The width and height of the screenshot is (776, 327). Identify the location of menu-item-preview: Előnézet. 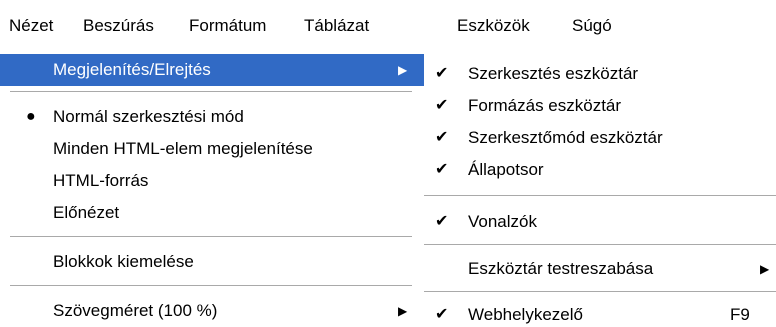
(212, 213).